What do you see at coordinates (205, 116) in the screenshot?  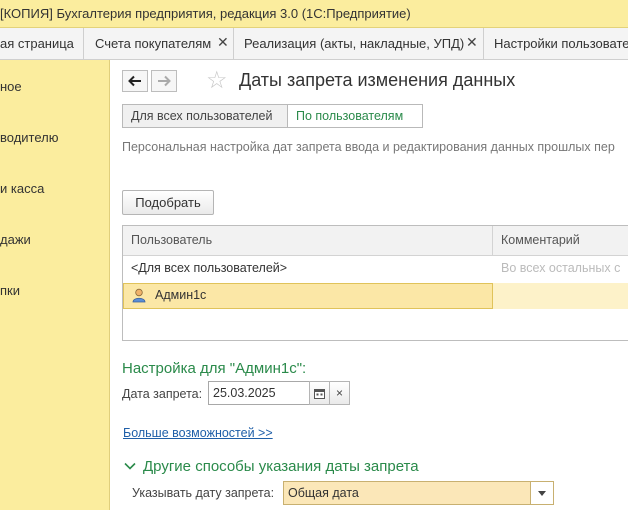 I see `mode-all-users-button: Для всех пользователей` at bounding box center [205, 116].